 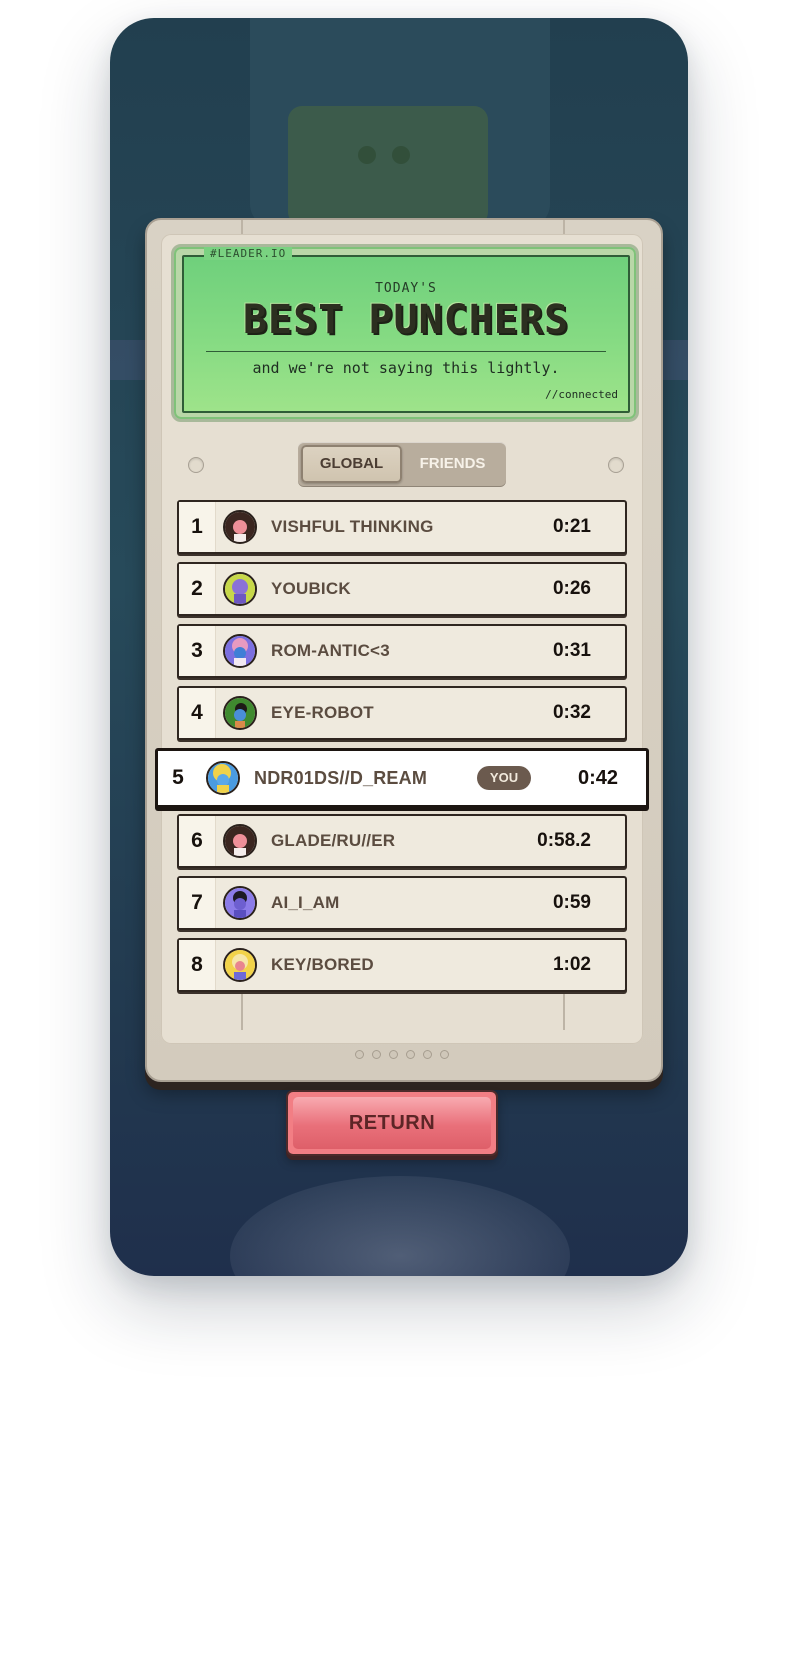 What do you see at coordinates (402, 841) in the screenshot?
I see `leaderboard-row: 6 GLADE/RU//ER 0:58.2` at bounding box center [402, 841].